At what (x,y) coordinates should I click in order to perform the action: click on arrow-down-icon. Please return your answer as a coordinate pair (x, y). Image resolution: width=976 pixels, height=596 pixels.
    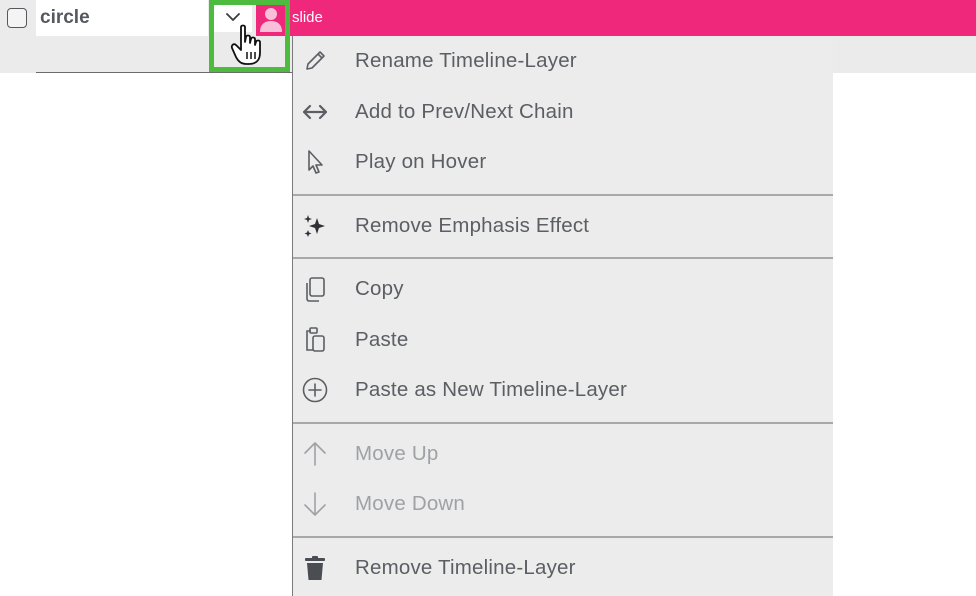
    Looking at the image, I should click on (315, 504).